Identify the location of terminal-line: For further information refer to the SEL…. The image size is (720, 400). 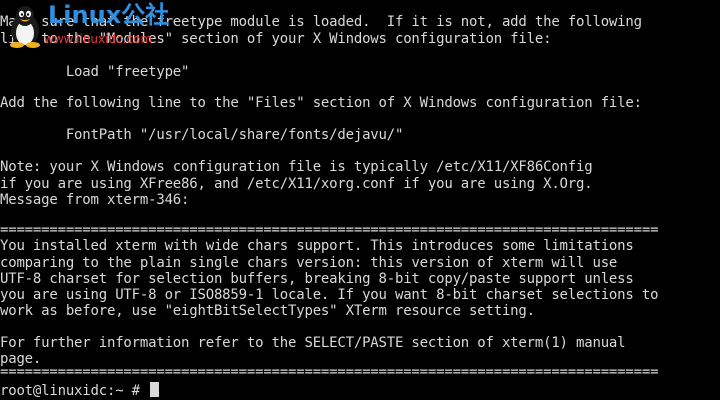
(313, 343).